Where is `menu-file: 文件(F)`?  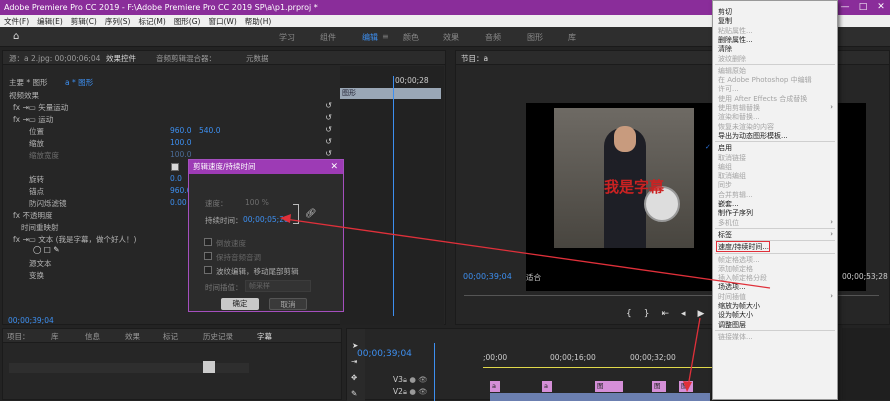
menu-file: 文件(F) is located at coordinates (16, 21).